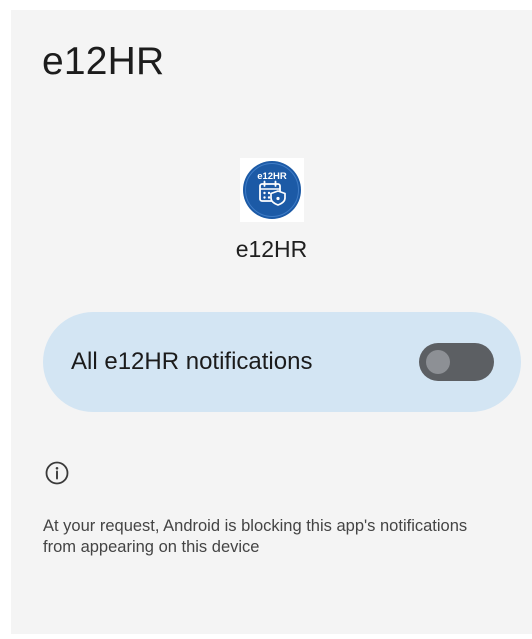  I want to click on app-icon: e12HR, so click(271, 190).